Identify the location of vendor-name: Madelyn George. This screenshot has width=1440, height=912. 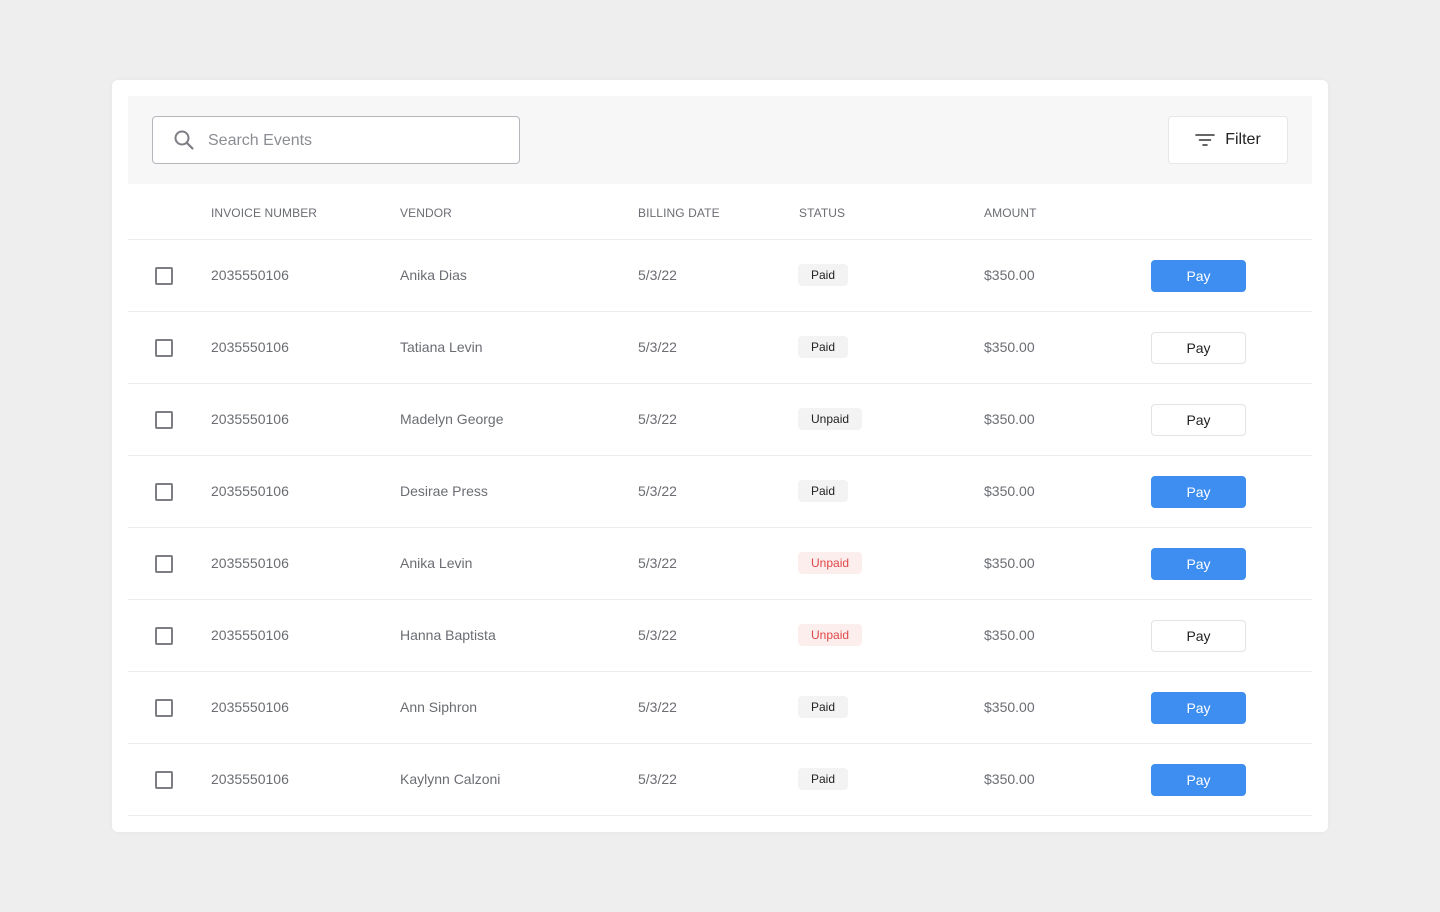
(452, 419).